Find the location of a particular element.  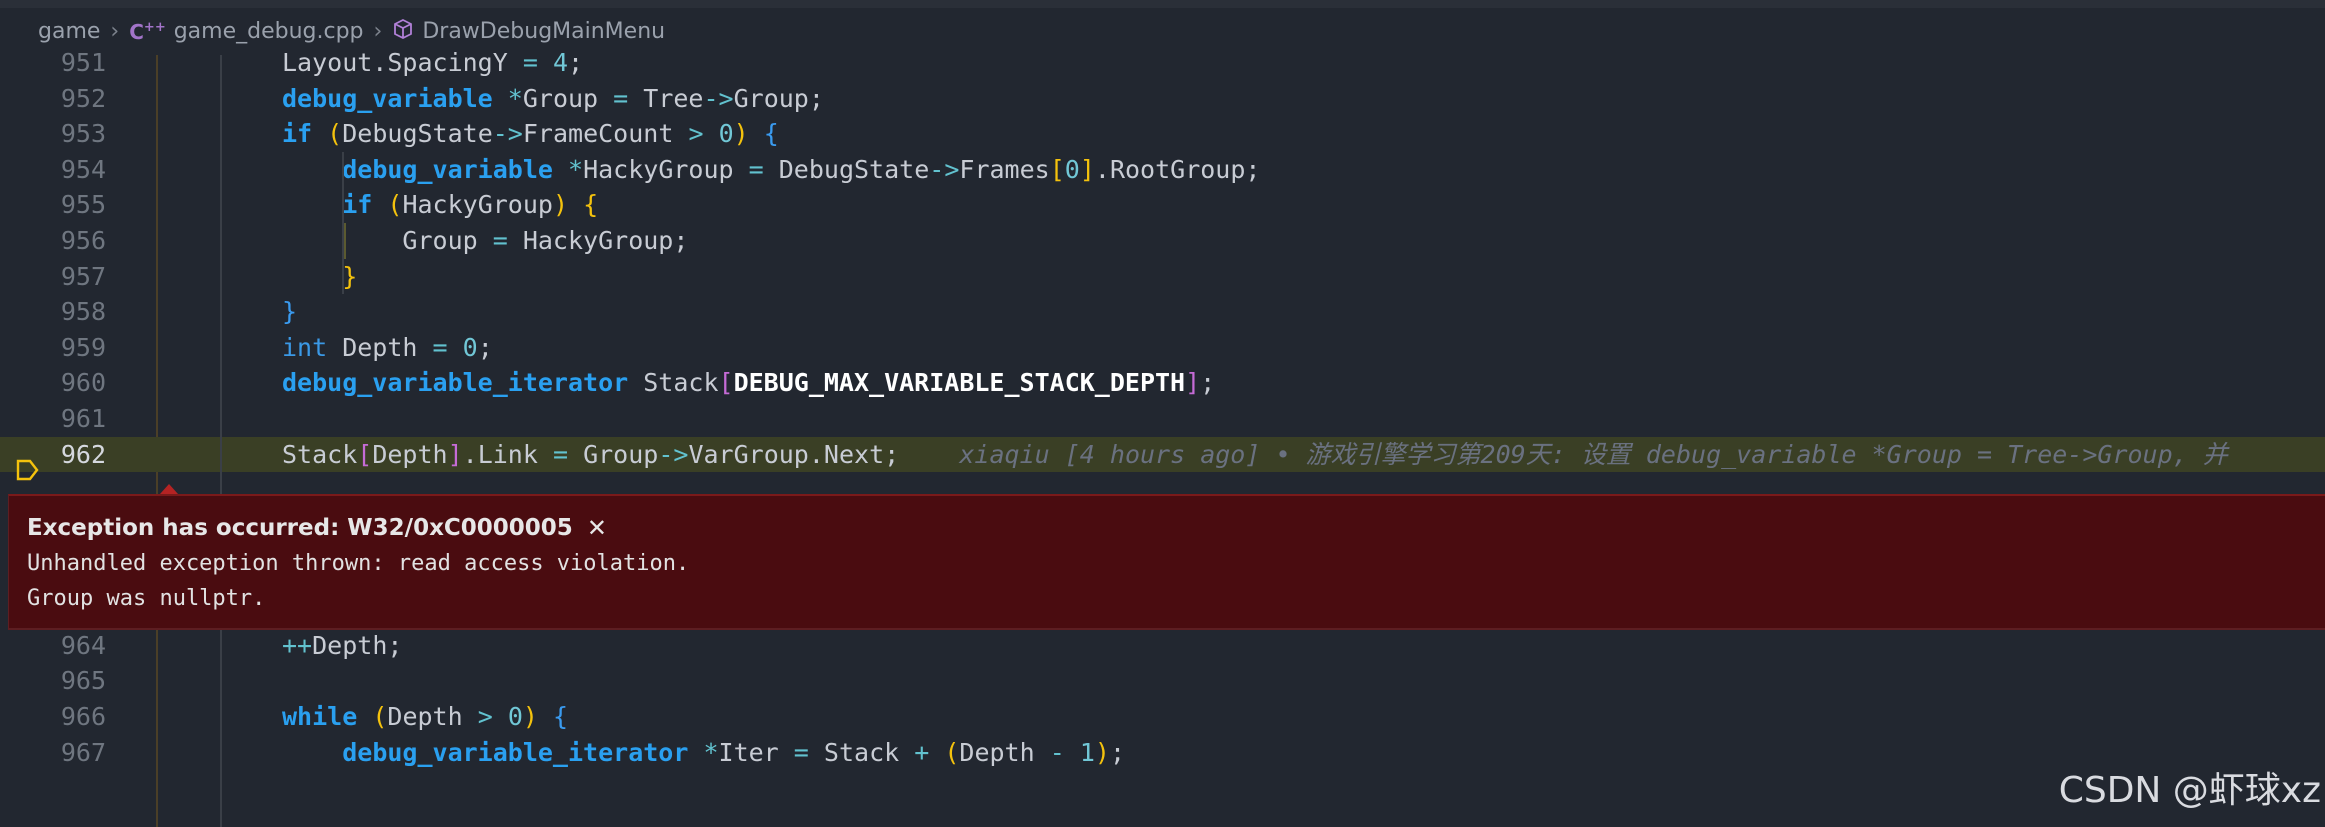

code-token: ] is located at coordinates (1193, 383).